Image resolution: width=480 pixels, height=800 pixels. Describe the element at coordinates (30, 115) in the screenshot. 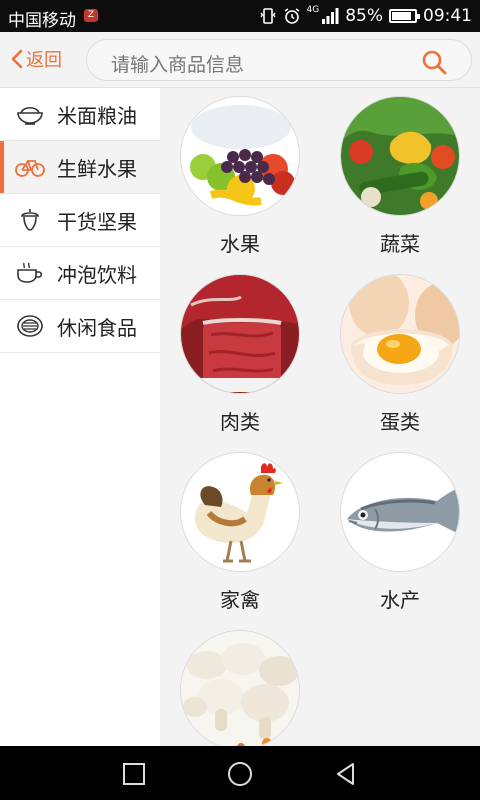

I see `rice-bowl-icon` at that location.